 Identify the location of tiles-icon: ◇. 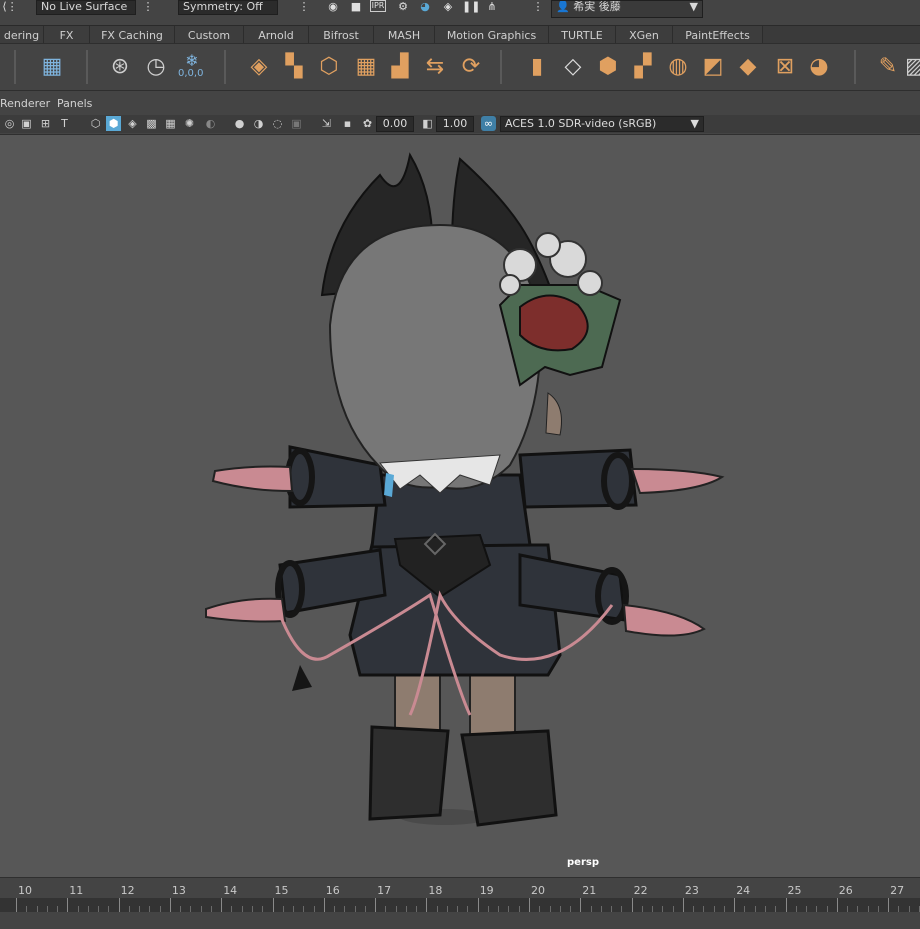
(573, 67).